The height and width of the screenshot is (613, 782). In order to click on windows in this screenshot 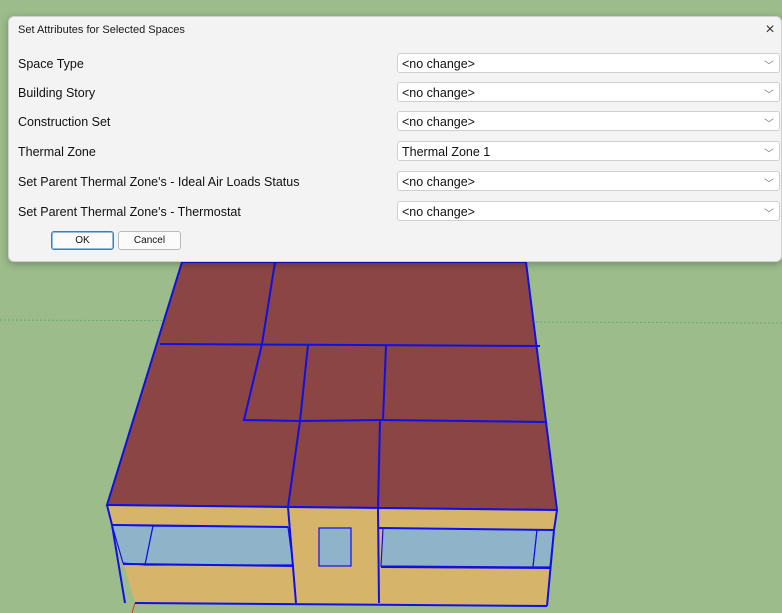, I will do `click(333, 546)`.